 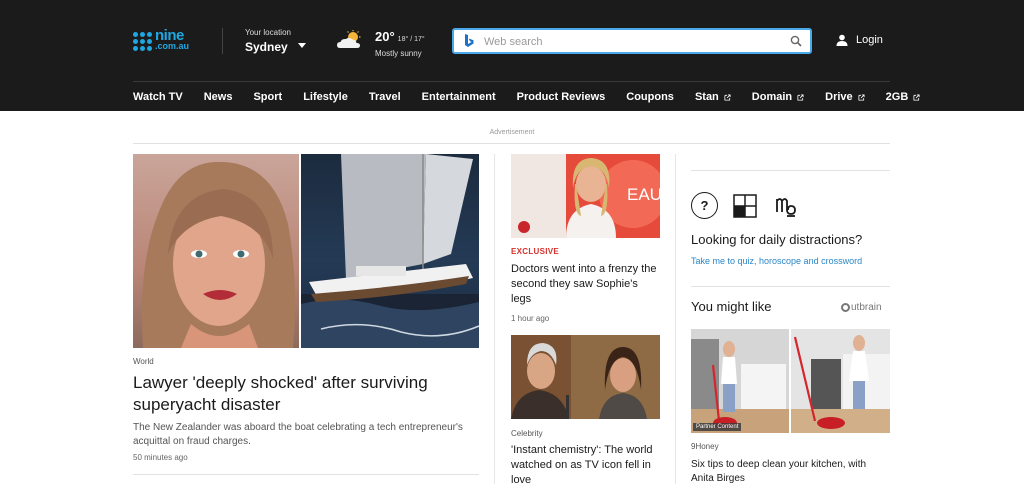 I want to click on nav-divider, so click(x=511, y=81).